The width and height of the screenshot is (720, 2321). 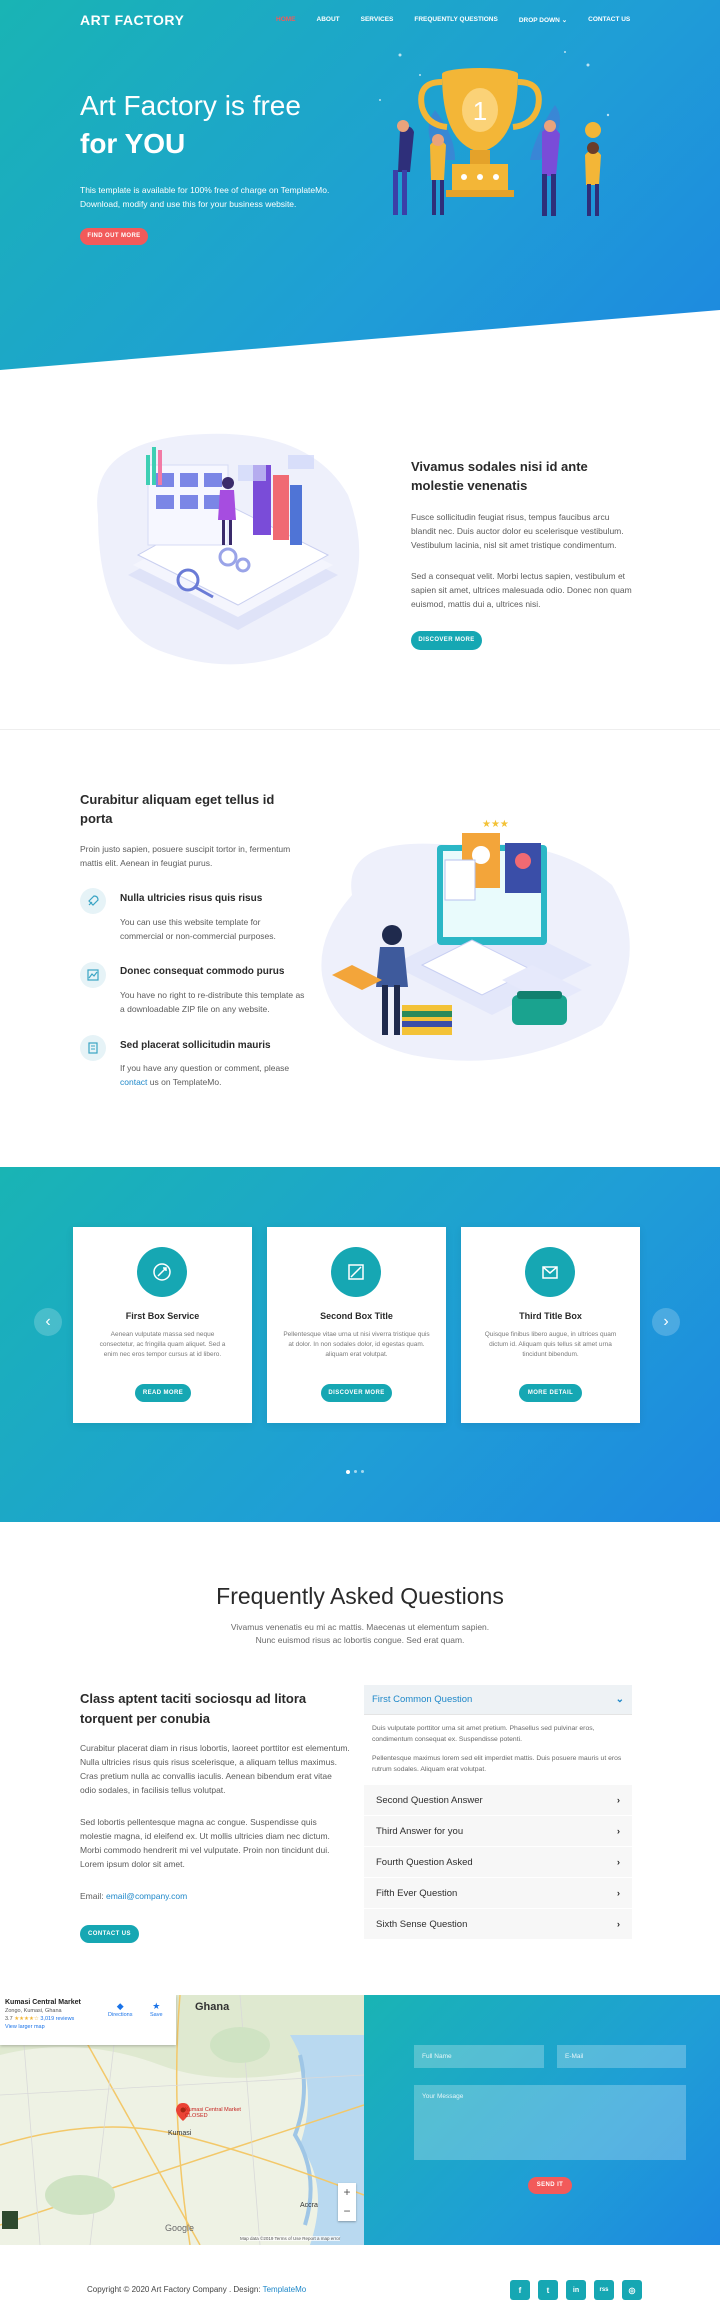 I want to click on faq-email: Email: email@company.com, so click(x=133, y=1896).